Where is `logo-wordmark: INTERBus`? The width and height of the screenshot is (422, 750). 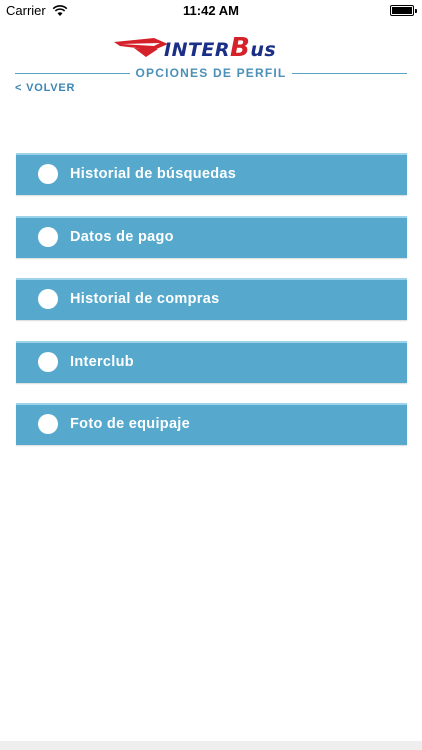 logo-wordmark: INTERBus is located at coordinates (220, 48).